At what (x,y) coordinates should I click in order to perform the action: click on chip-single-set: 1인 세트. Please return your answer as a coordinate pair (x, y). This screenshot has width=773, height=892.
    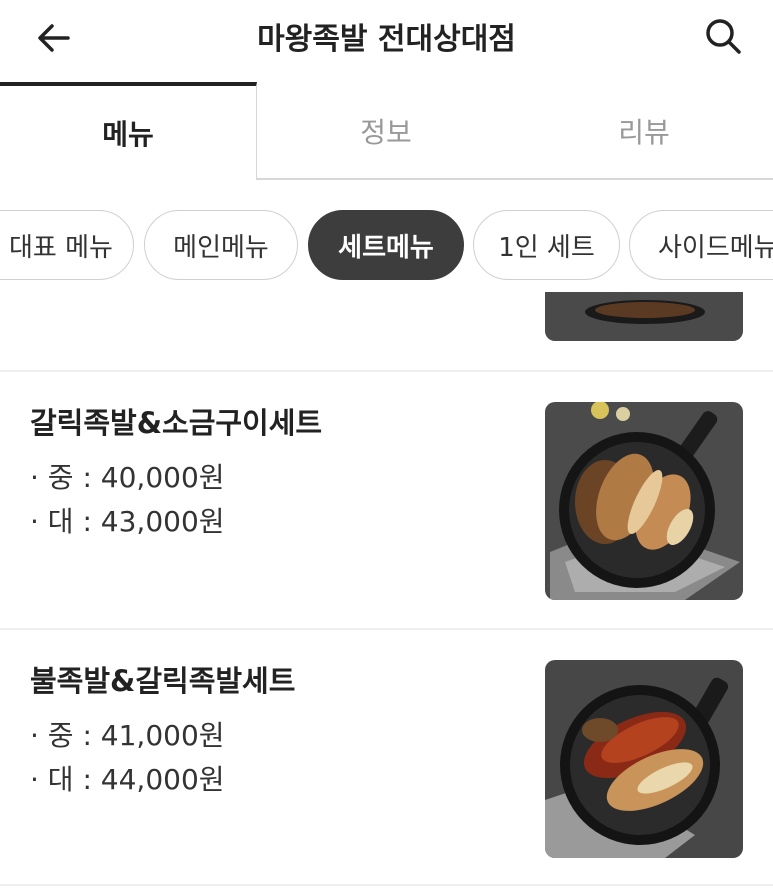
    Looking at the image, I should click on (546, 245).